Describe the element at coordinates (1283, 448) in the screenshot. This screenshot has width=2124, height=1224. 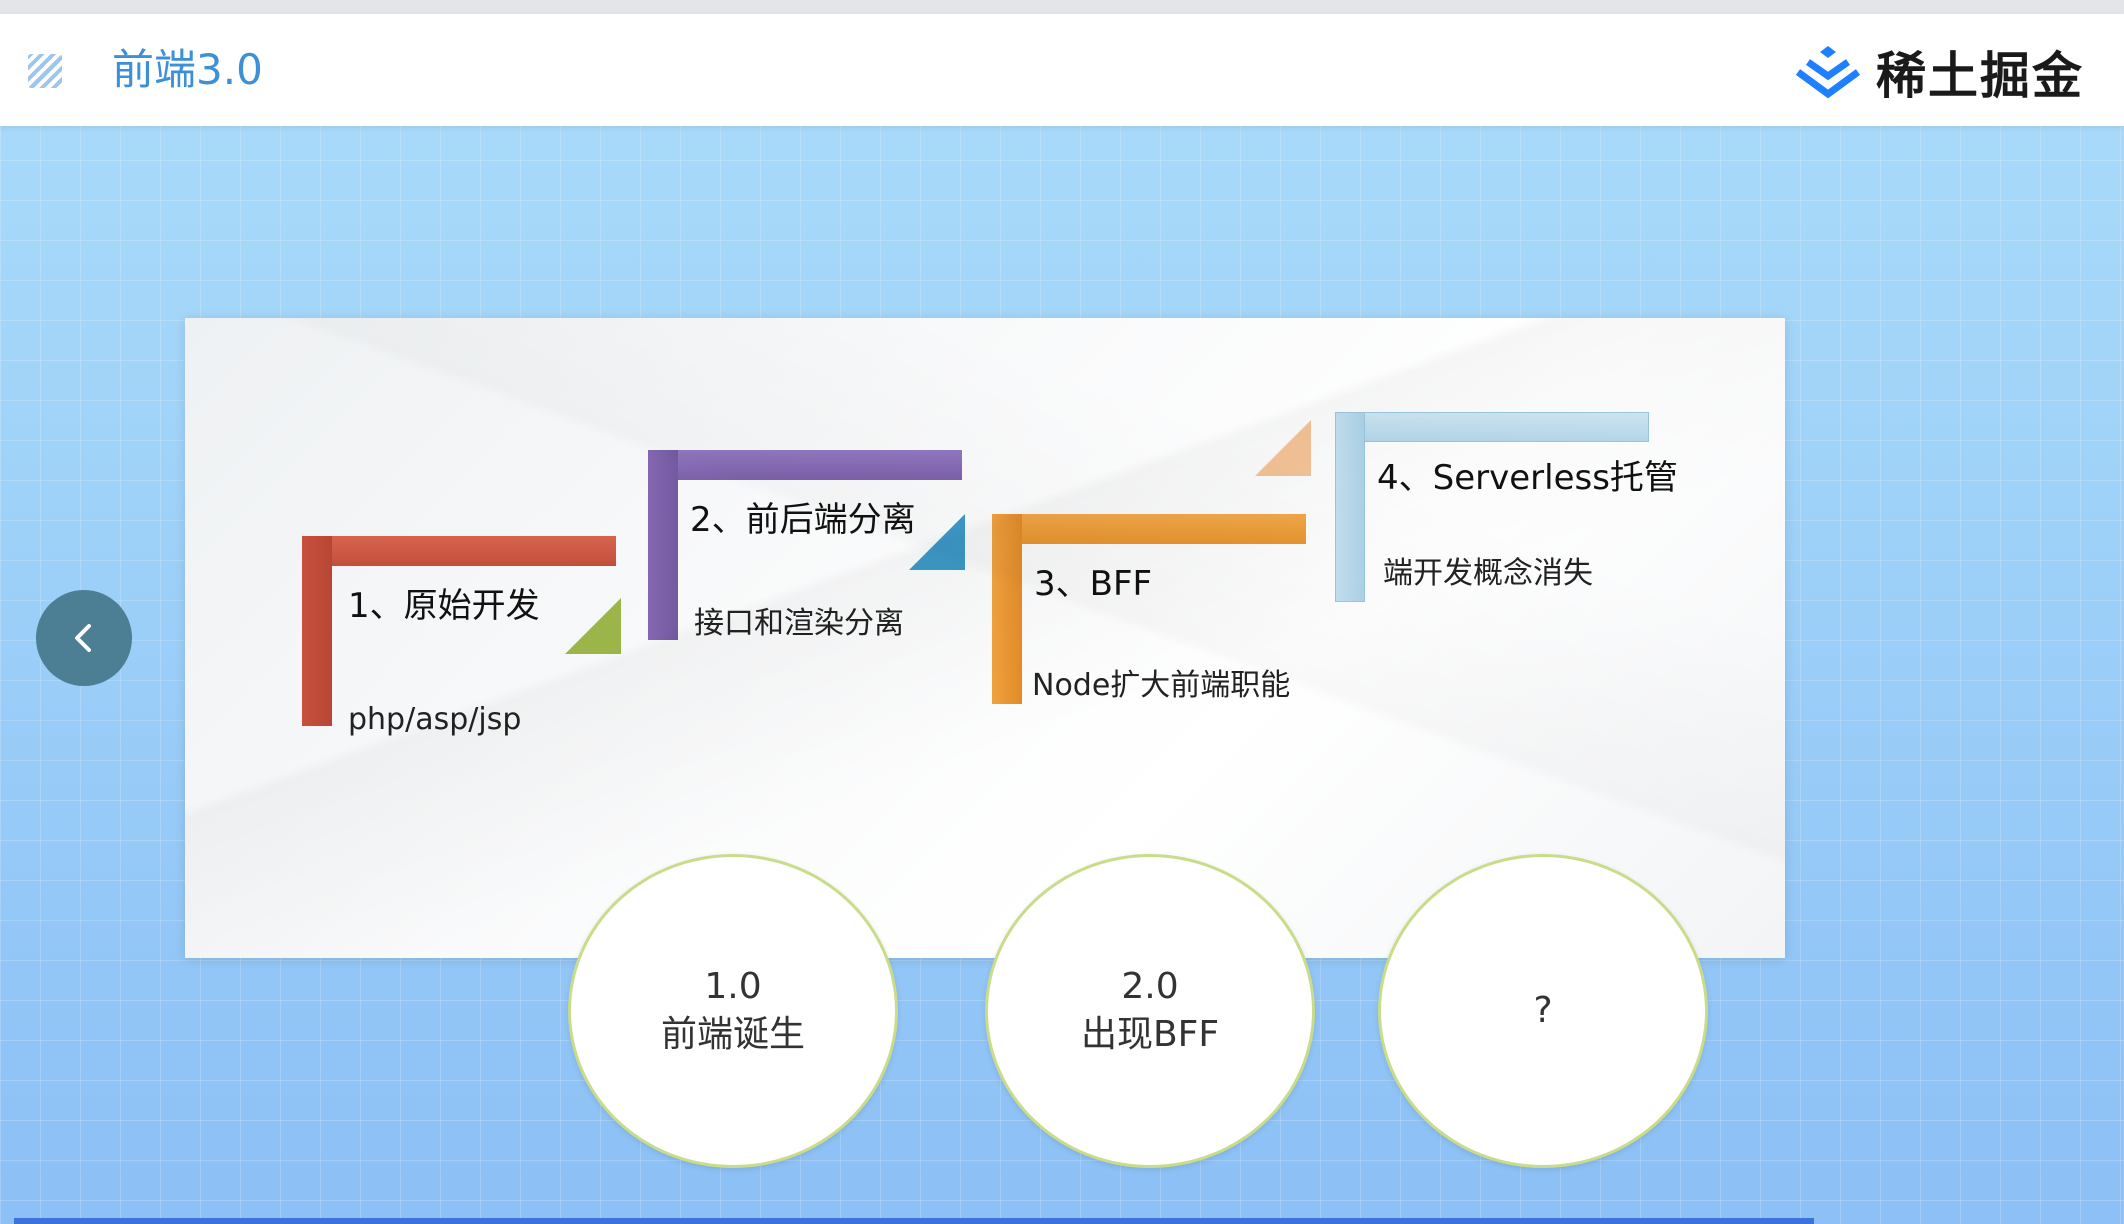
I see `triangle-peach` at that location.